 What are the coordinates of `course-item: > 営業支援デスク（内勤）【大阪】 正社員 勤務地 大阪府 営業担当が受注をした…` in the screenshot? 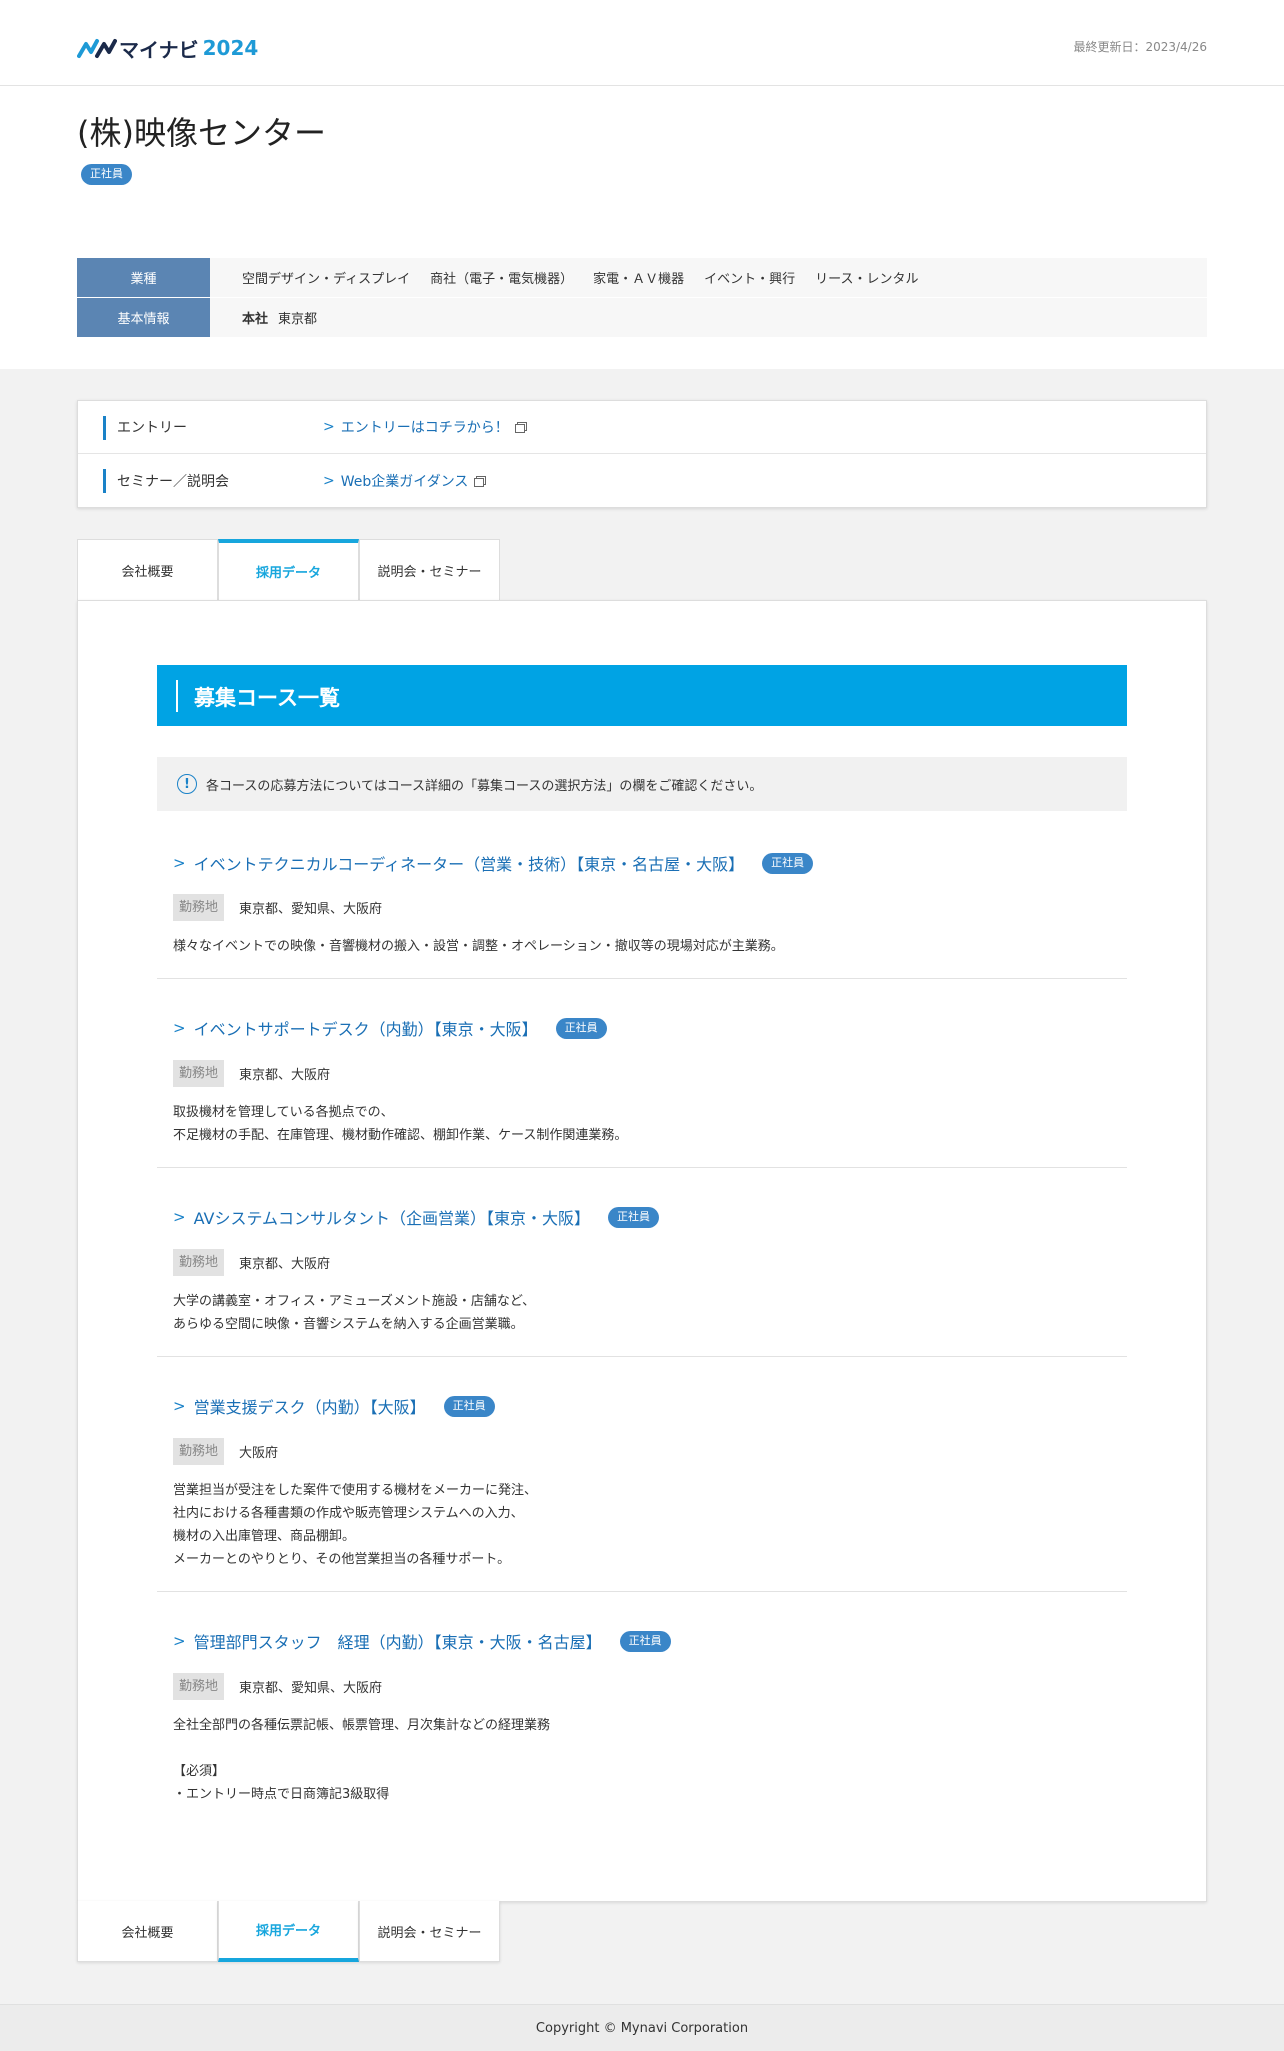 It's located at (642, 1474).